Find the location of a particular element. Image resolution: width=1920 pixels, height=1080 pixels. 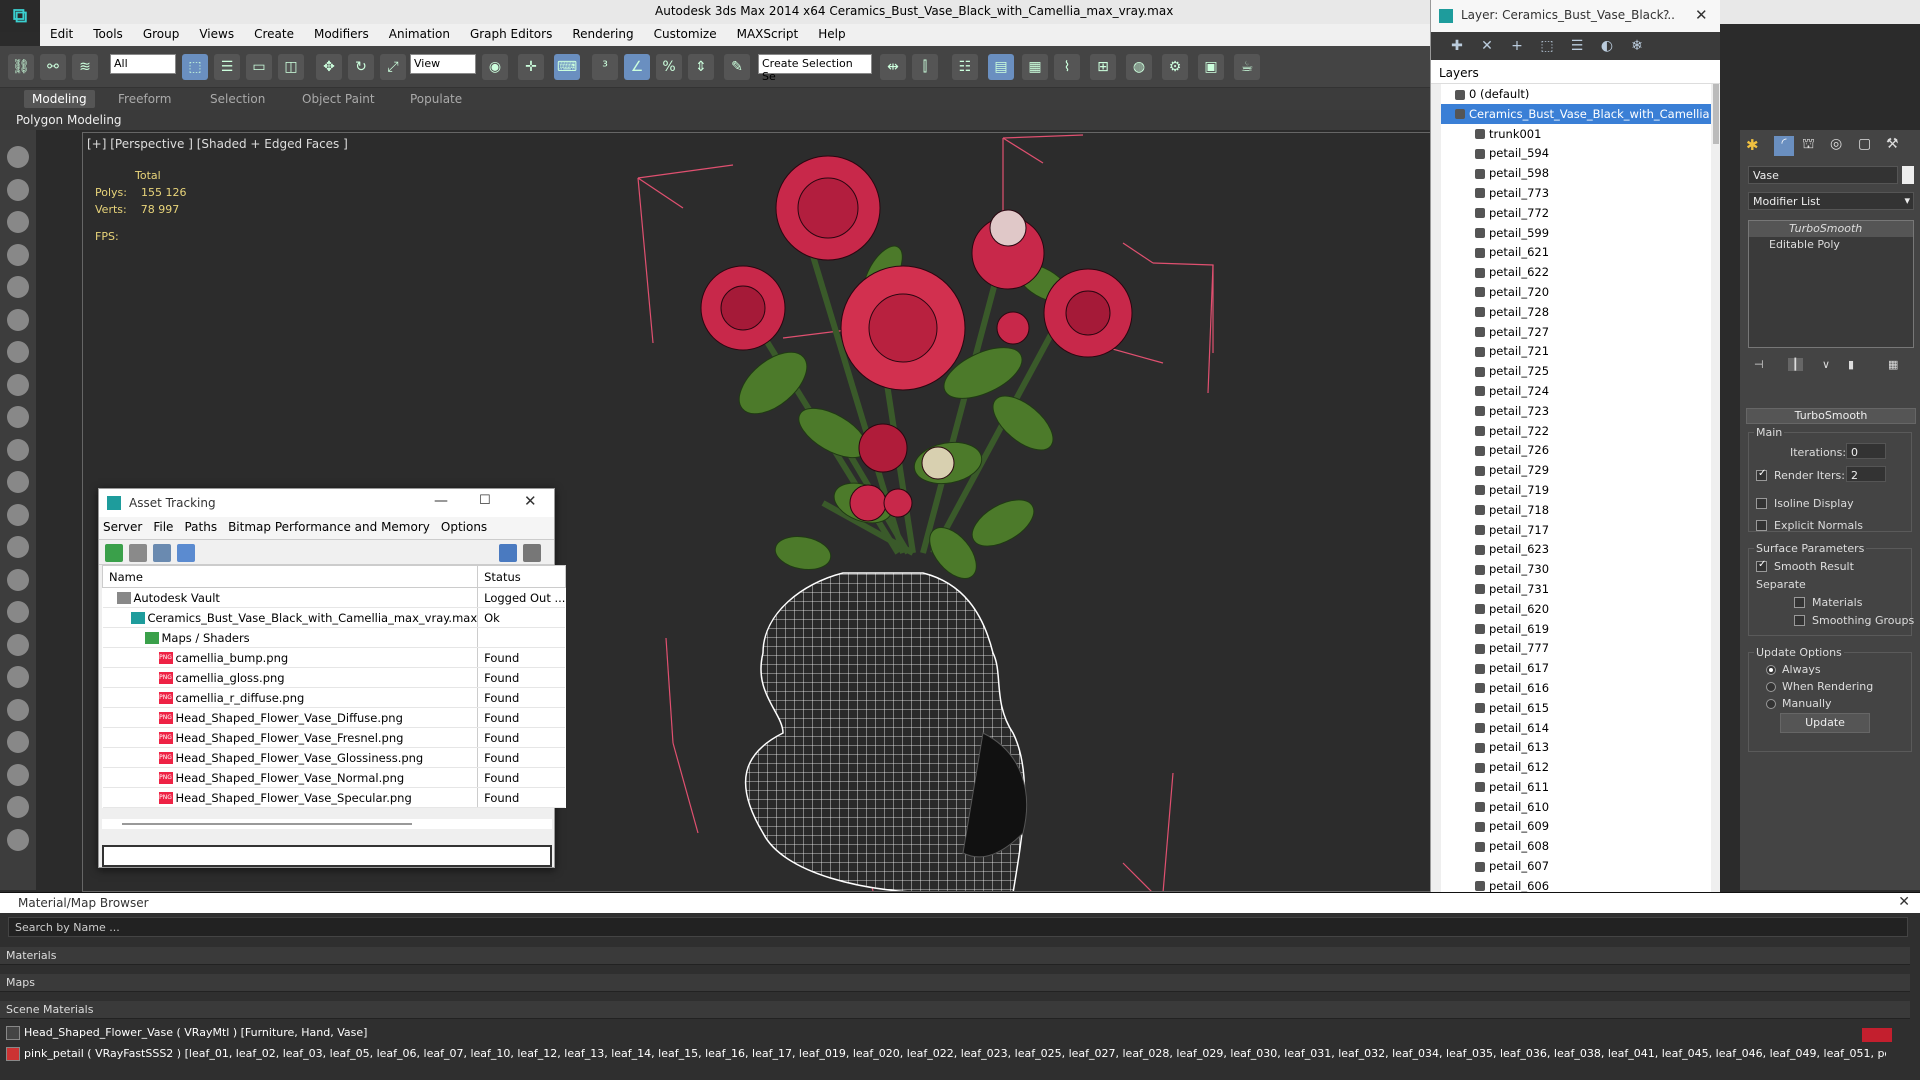

layer-item: Ceramics_Bust_Vase_Black_with_Camellia is located at coordinates (1576, 113).